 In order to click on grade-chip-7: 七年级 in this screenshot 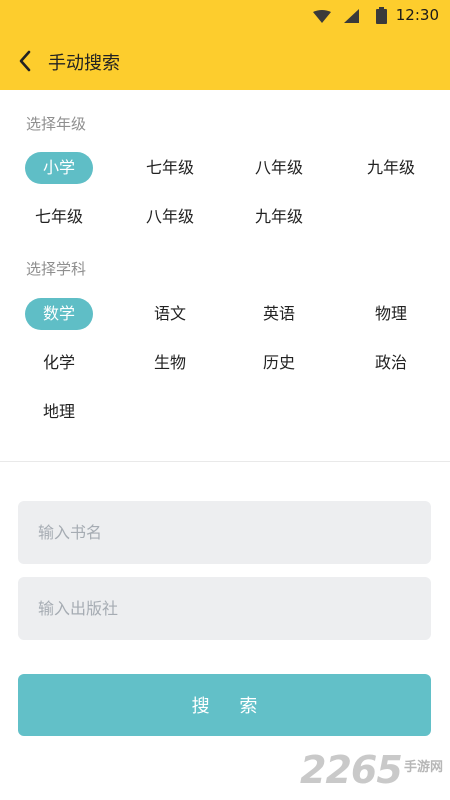, I will do `click(170, 168)`.